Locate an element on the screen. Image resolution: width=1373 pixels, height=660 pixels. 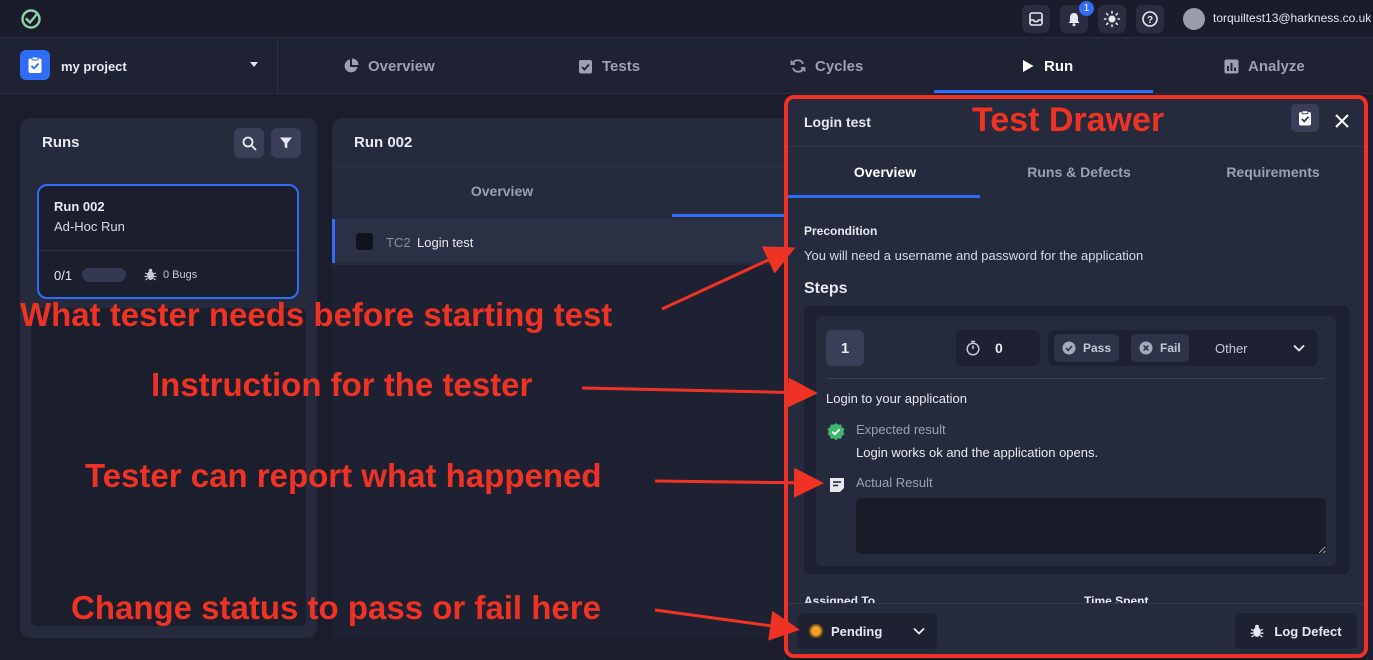
run-detail-title: Run 002 is located at coordinates (383, 142).